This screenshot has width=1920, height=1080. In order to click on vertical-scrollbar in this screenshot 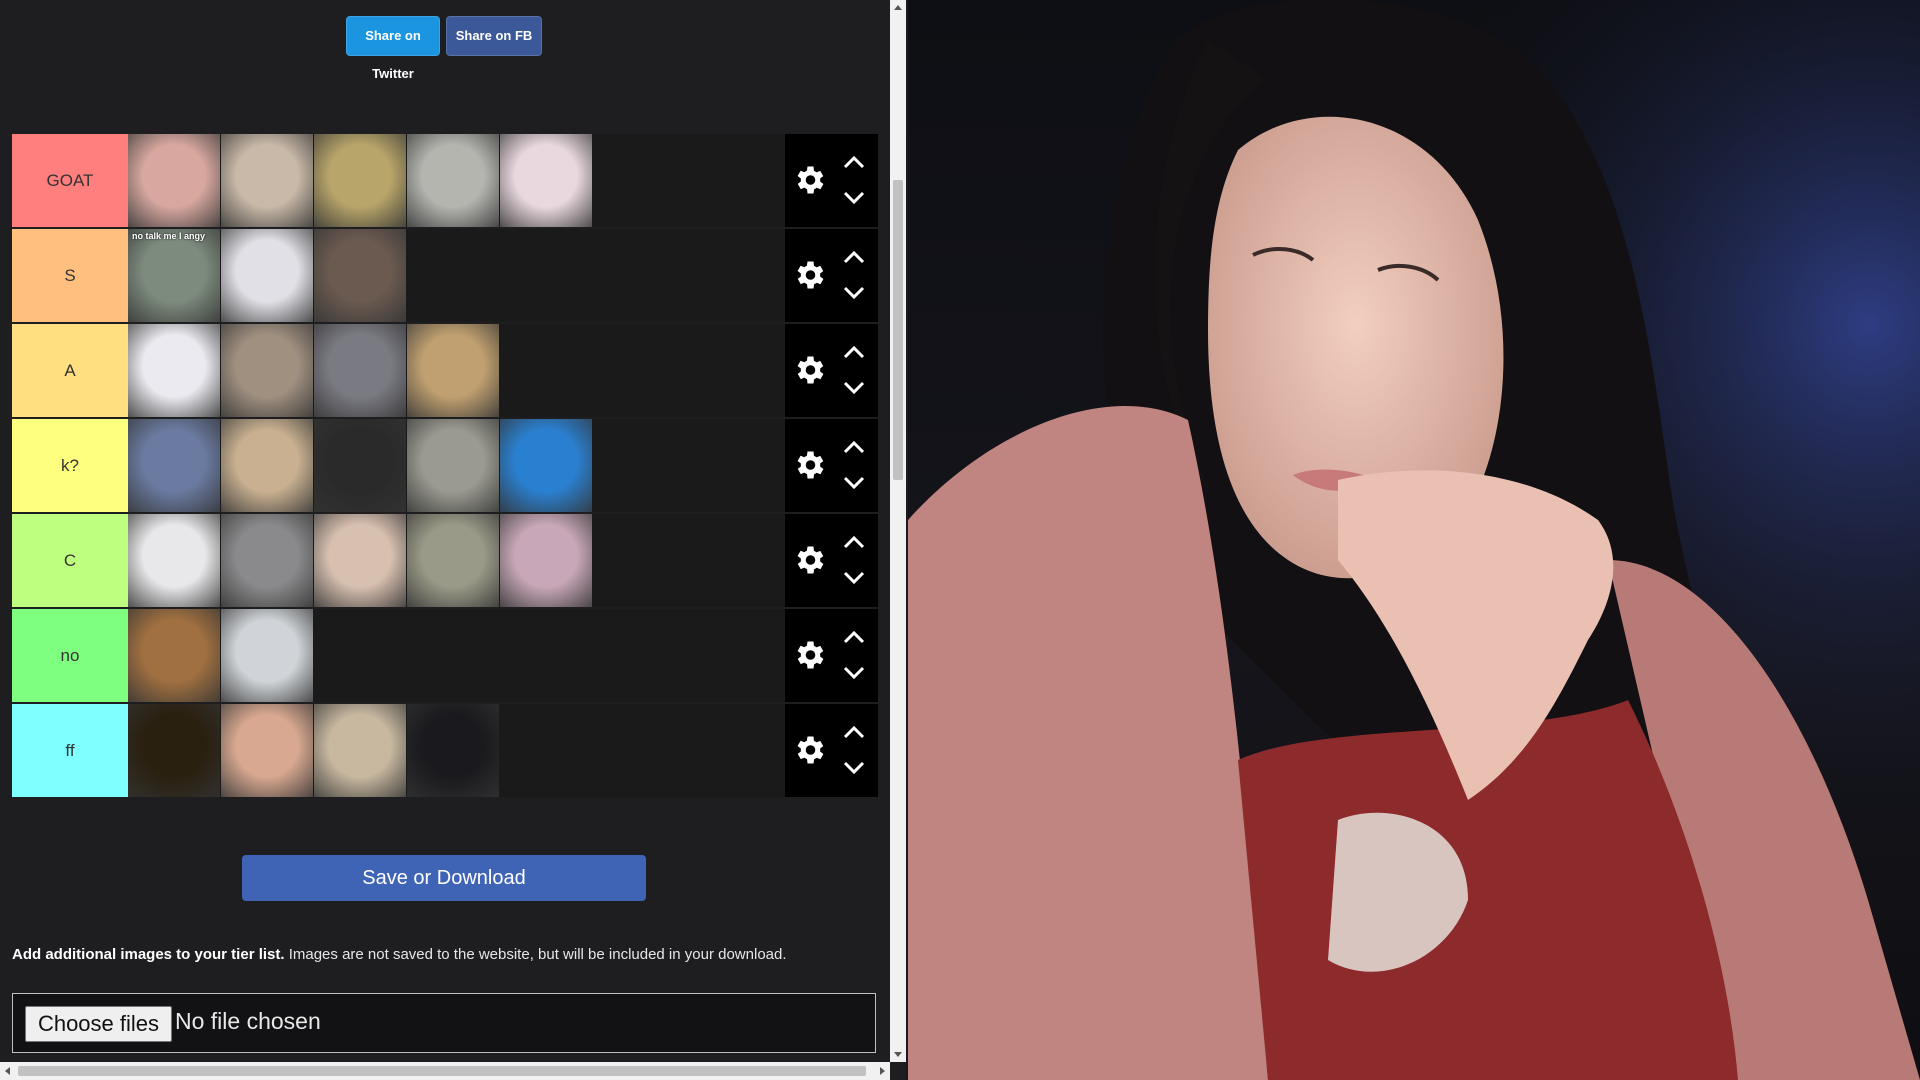, I will do `click(898, 531)`.